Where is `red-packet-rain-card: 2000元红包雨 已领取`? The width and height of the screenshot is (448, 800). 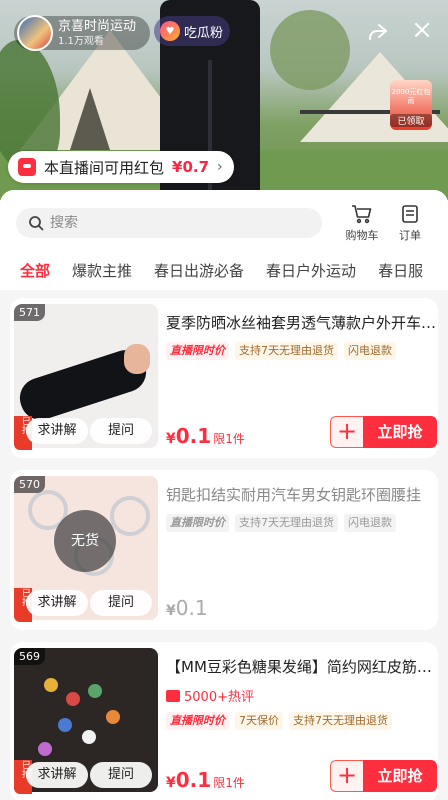
red-packet-rain-card: 2000元红包雨 已领取 is located at coordinates (411, 105).